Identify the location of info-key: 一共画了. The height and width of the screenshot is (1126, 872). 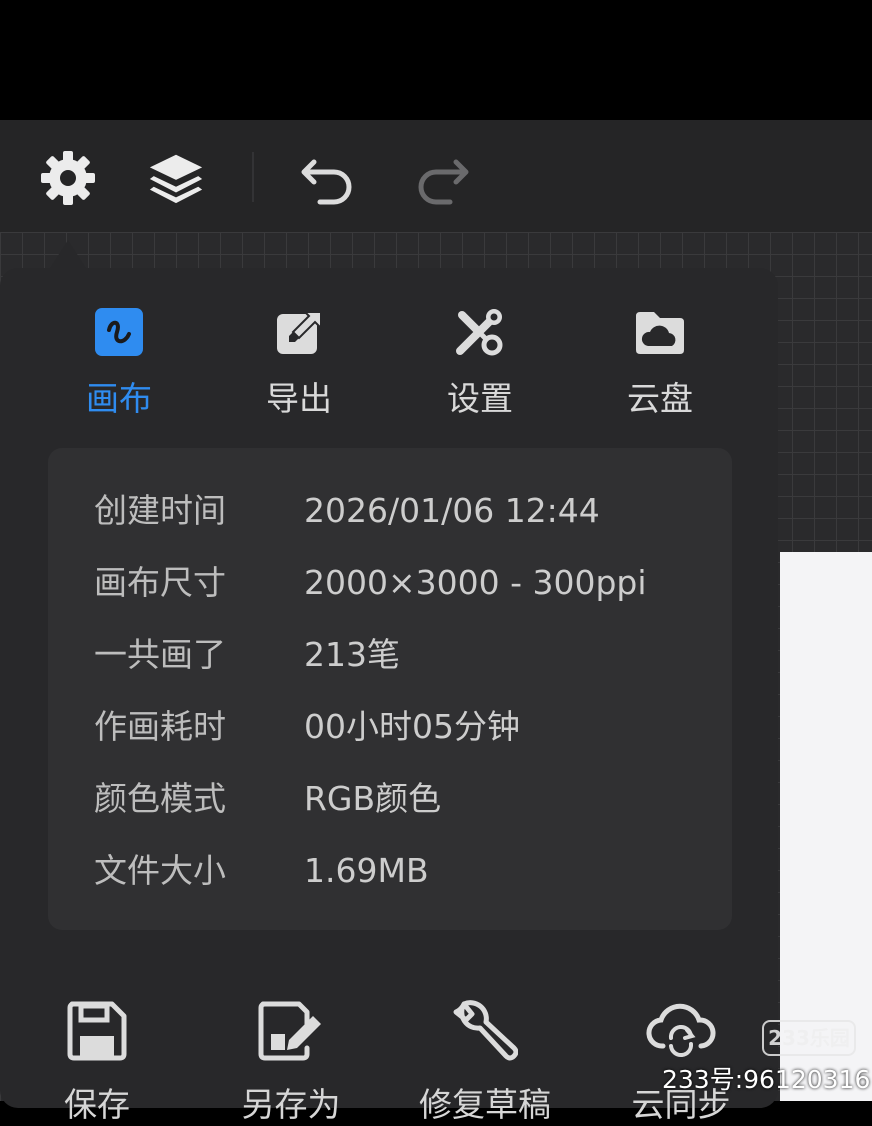
(160, 654).